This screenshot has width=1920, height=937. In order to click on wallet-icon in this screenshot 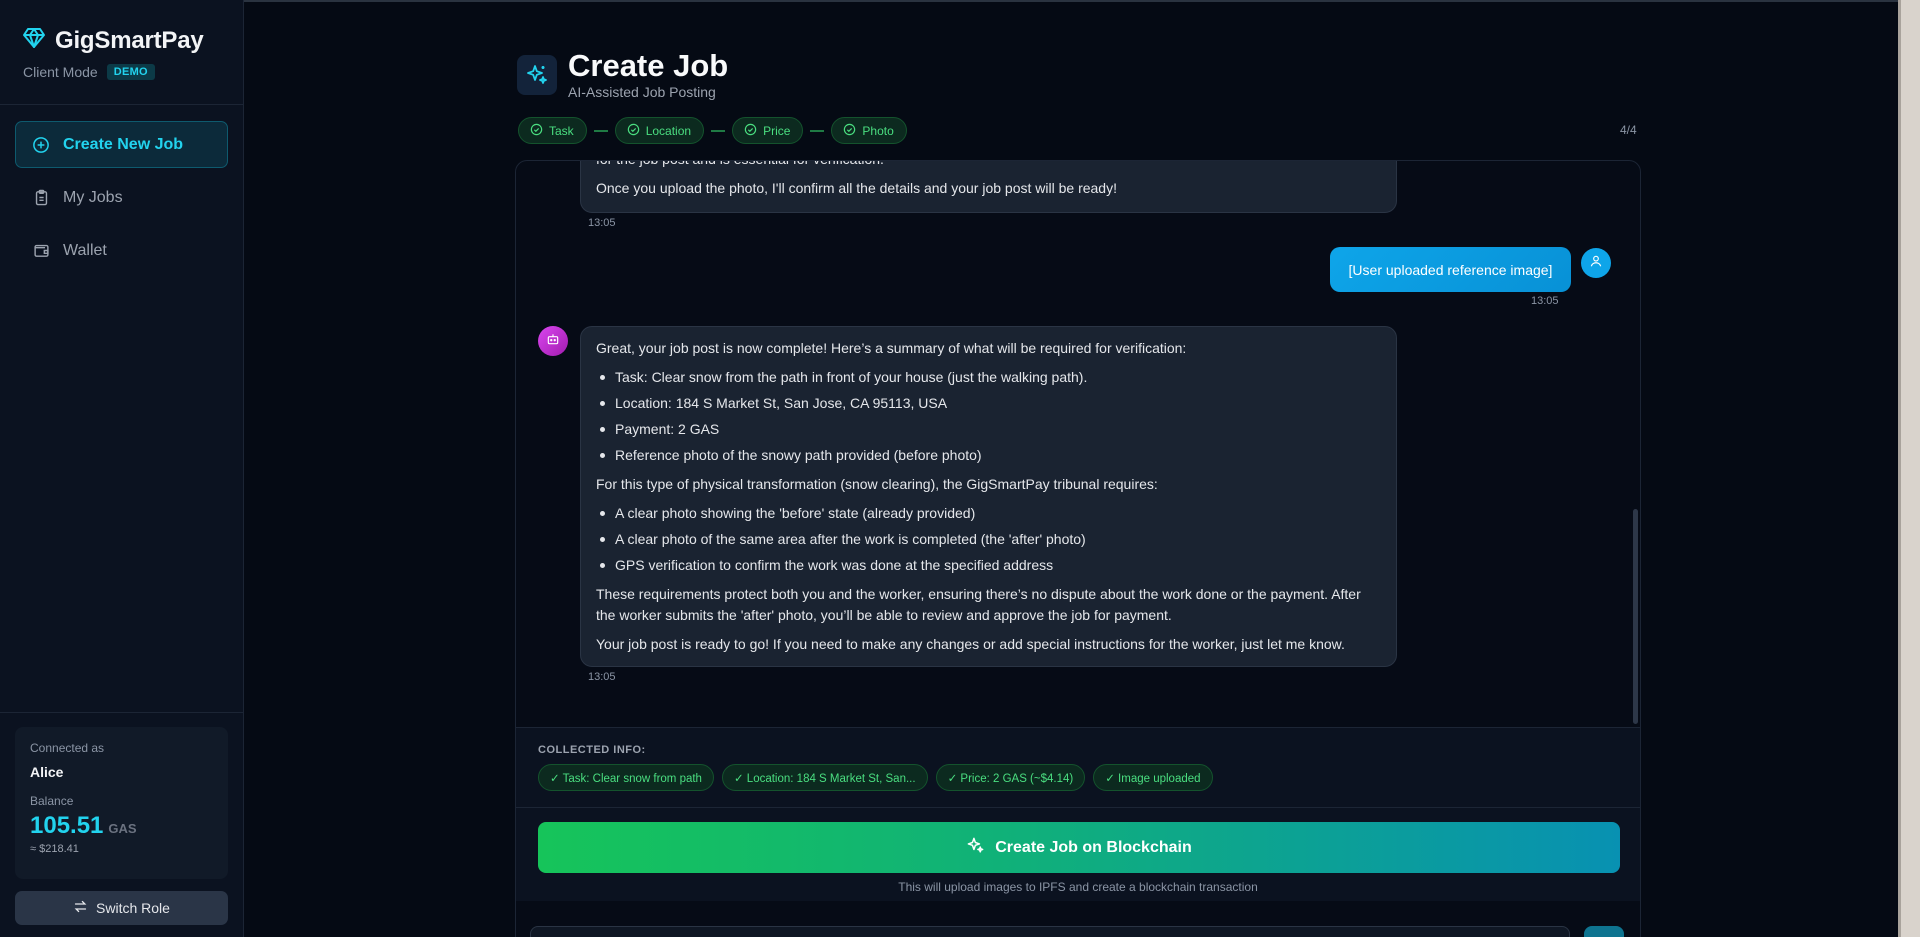, I will do `click(41, 251)`.